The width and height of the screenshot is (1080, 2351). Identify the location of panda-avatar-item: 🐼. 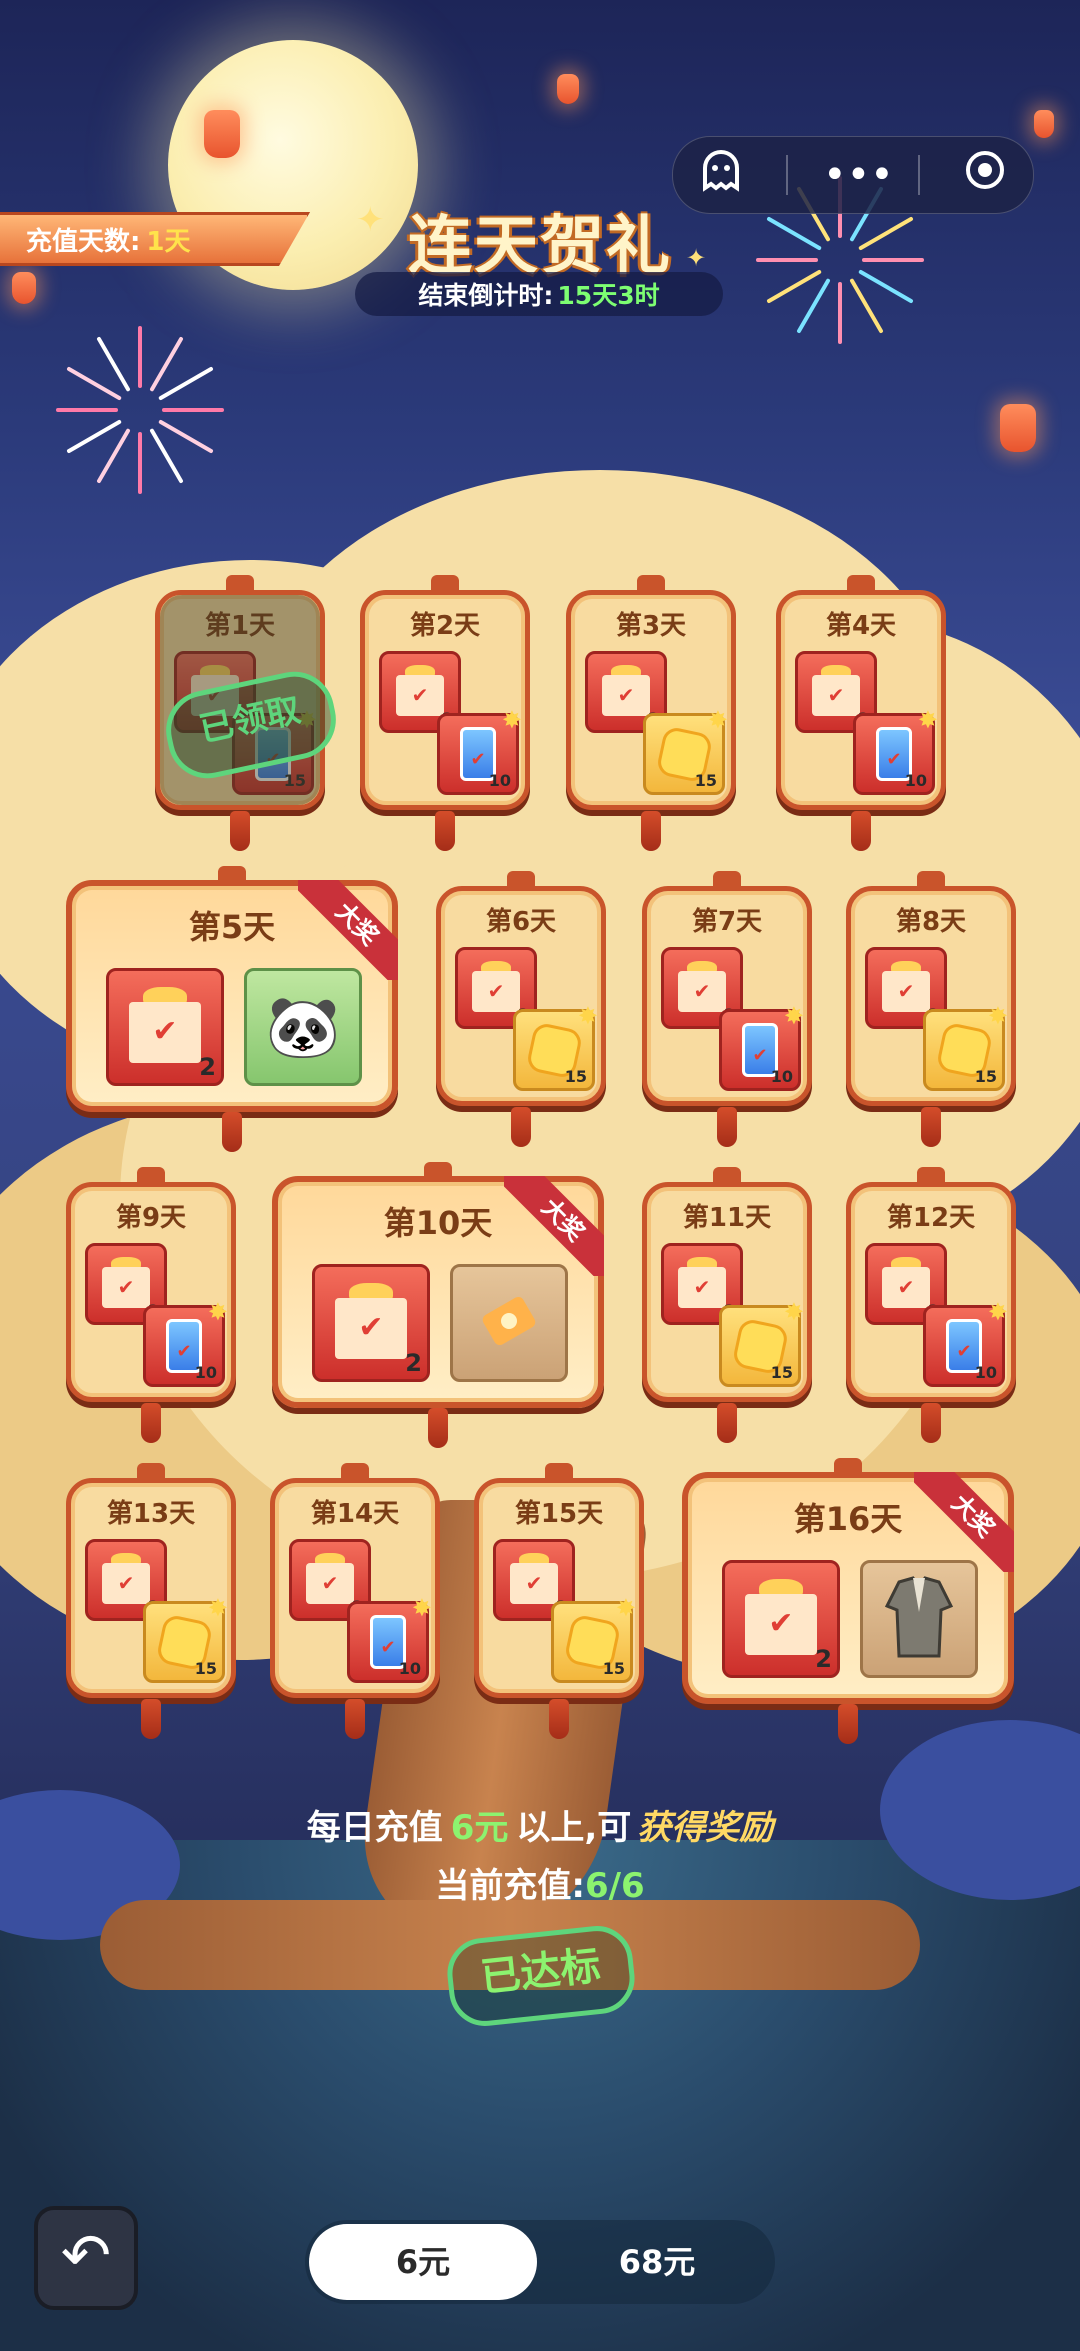
(303, 1027).